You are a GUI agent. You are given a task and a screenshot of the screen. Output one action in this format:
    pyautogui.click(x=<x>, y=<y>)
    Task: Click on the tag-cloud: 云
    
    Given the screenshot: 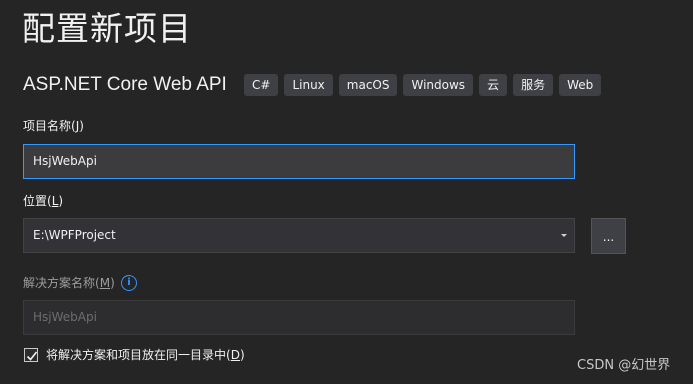 What is the action you would take?
    pyautogui.click(x=493, y=85)
    